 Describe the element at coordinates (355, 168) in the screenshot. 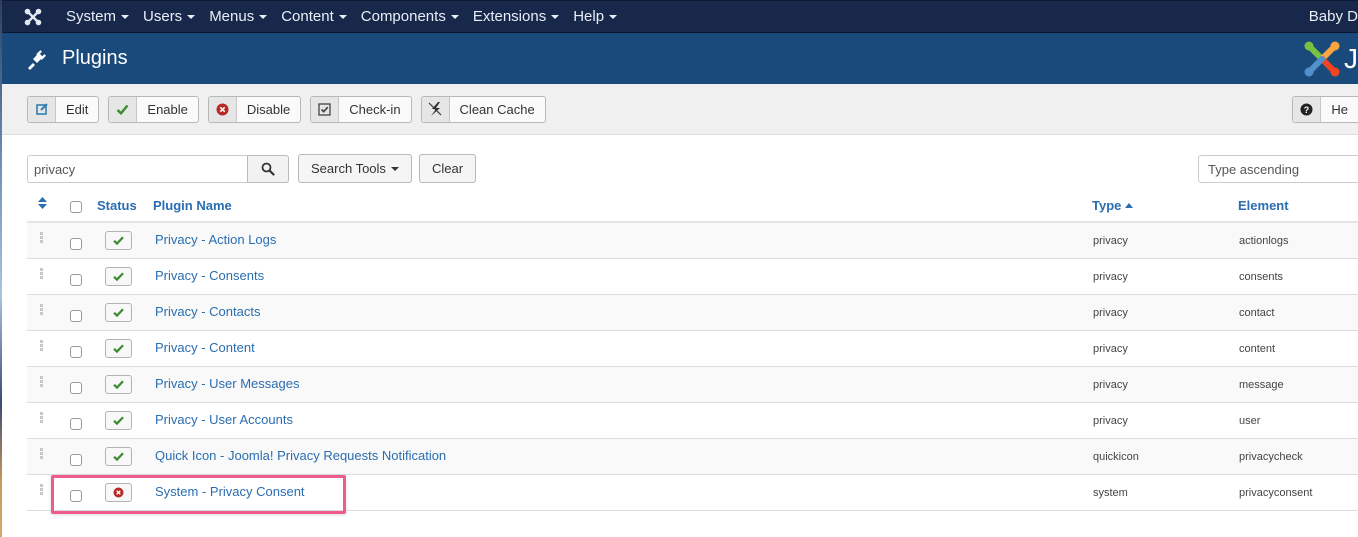

I see `search-tools-button: Search Tools` at that location.